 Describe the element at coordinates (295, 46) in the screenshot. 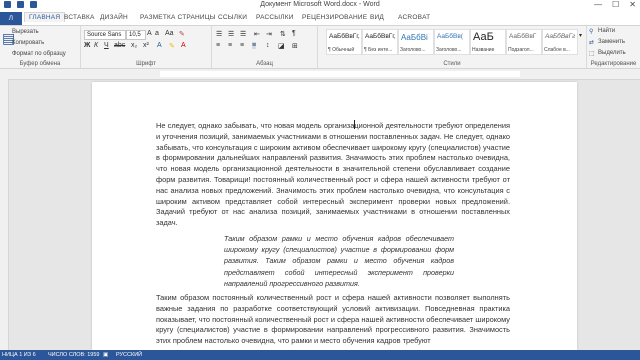

I see `borders-icon: ⊞` at that location.